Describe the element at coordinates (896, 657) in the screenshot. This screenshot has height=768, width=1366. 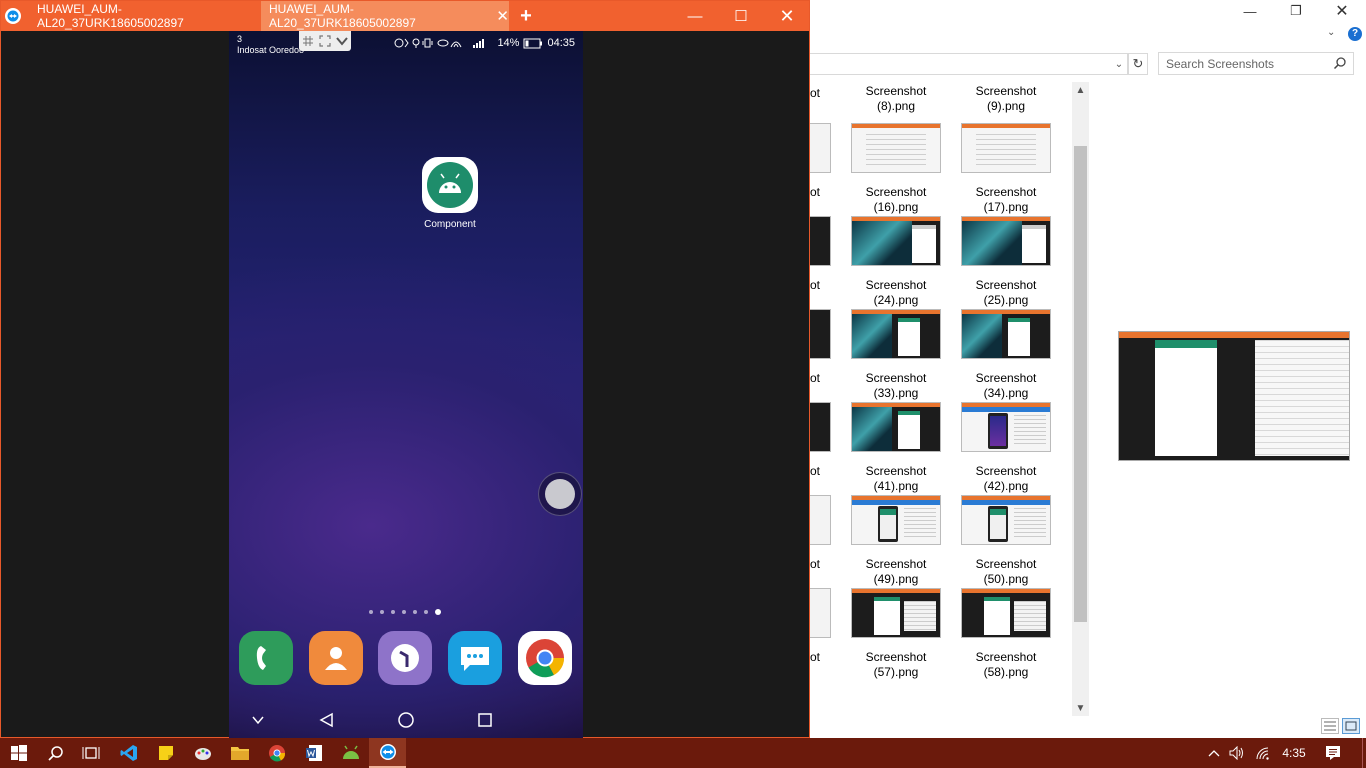
I see `file-name-line1: Screenshot` at that location.